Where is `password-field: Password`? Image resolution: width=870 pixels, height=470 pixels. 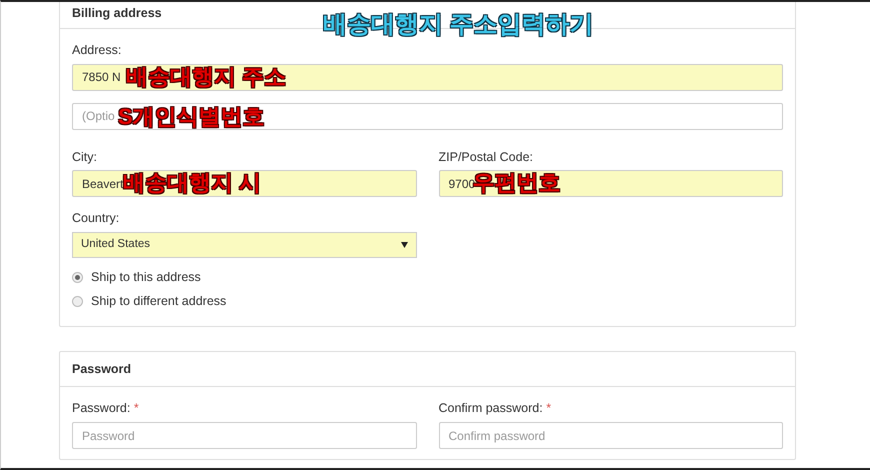
password-field: Password is located at coordinates (244, 435).